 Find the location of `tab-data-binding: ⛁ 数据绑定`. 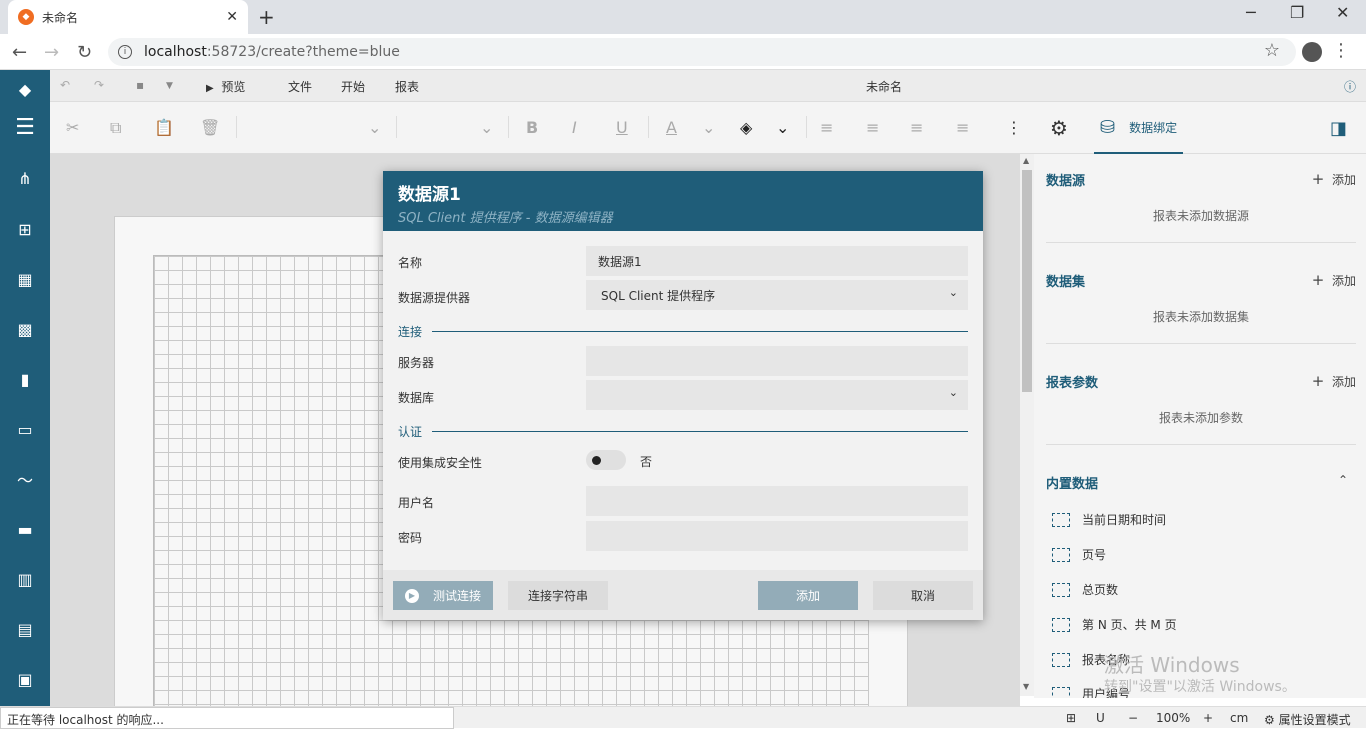

tab-data-binding: ⛁ 数据绑定 is located at coordinates (1139, 128).